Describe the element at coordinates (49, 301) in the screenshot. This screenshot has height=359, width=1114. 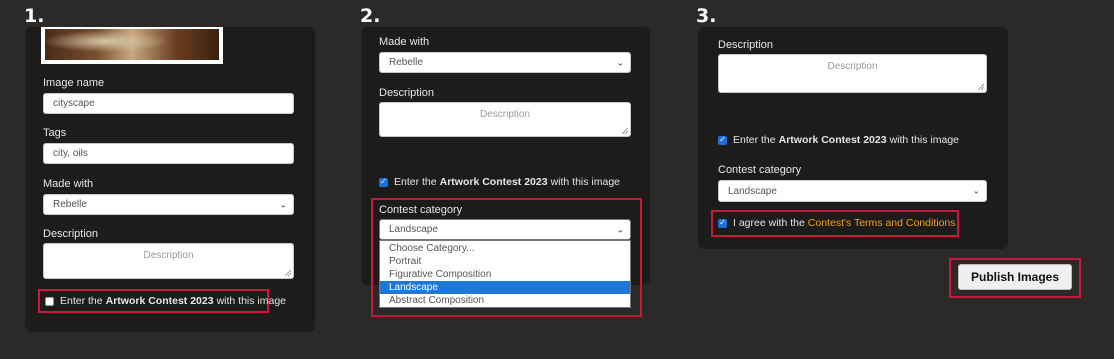
I see `contest-checkbox` at that location.